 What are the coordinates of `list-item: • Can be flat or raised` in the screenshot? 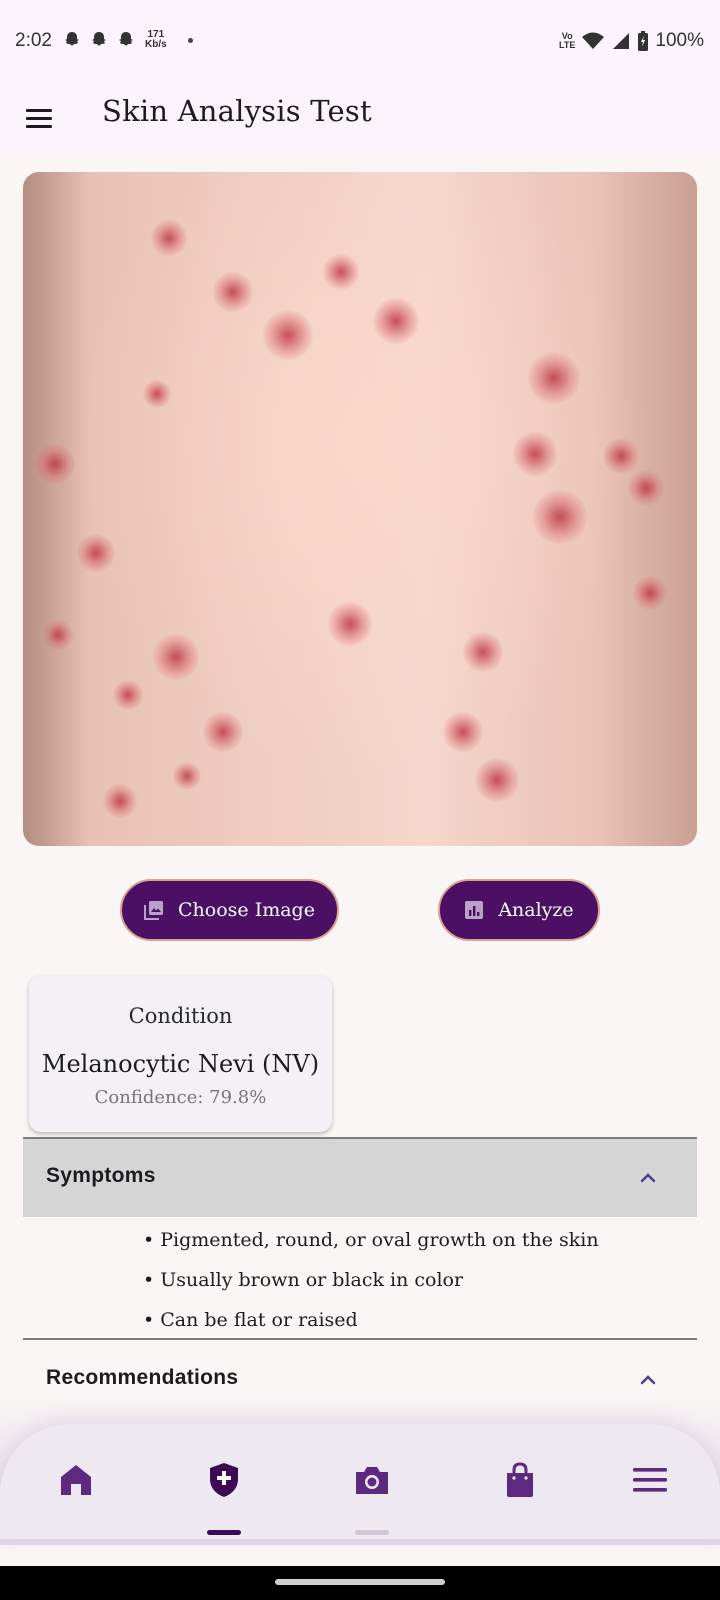 It's located at (250, 1320).